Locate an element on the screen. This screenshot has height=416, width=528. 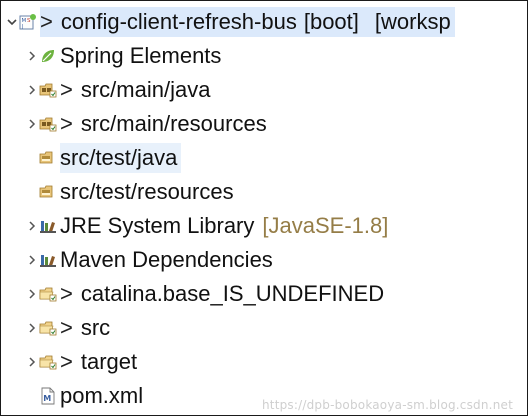
item-text: src is located at coordinates (95, 327).